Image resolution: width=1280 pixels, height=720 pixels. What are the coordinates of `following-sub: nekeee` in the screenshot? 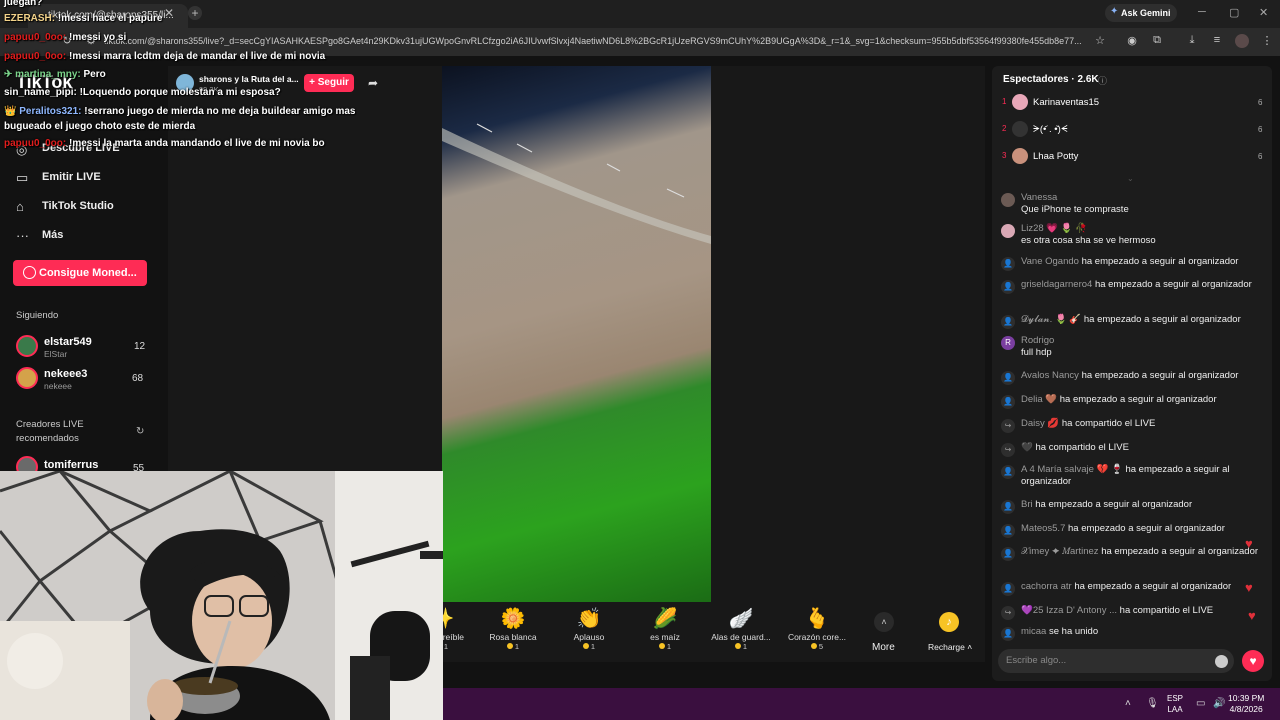 It's located at (58, 386).